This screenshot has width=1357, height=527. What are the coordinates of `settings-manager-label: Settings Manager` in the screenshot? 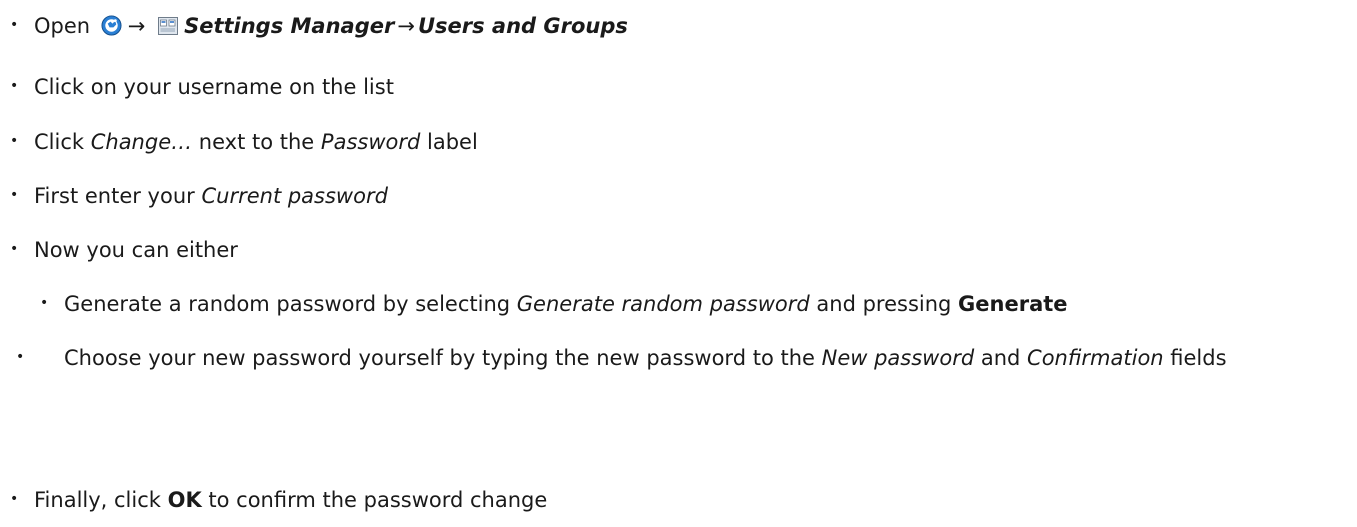 It's located at (289, 26).